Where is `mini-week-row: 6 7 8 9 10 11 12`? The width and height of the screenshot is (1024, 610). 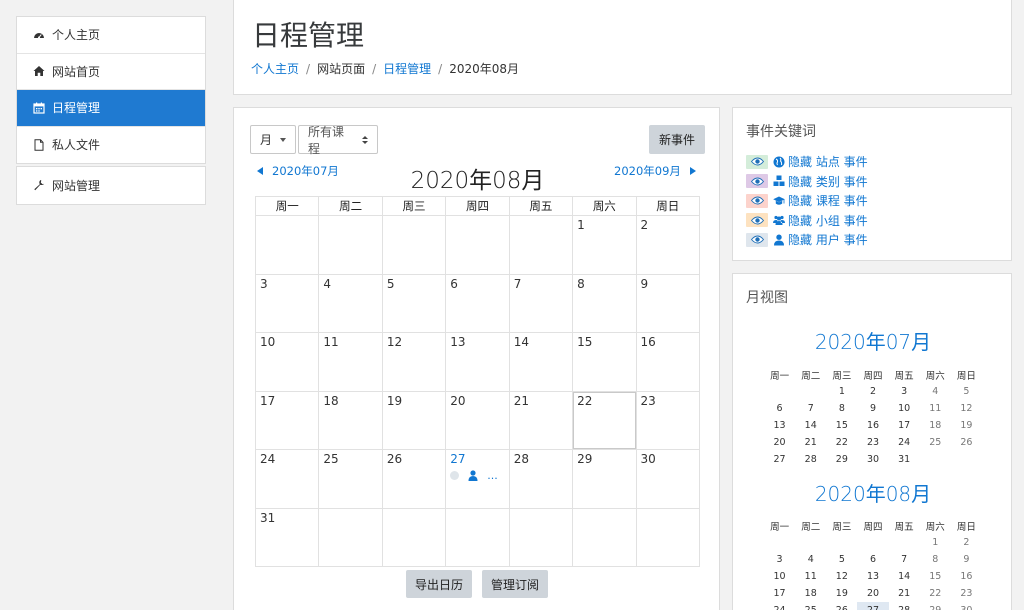
mini-week-row: 6 7 8 9 10 11 12 is located at coordinates (873, 408).